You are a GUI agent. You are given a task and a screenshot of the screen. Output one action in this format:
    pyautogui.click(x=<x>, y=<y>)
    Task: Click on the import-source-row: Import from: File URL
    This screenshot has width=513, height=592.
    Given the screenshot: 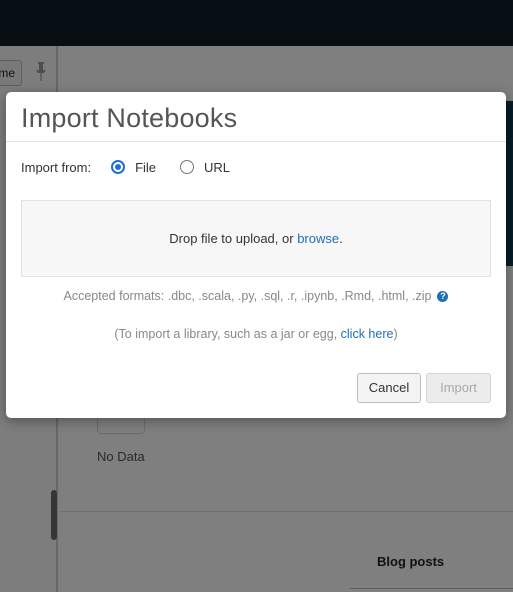 What is the action you would take?
    pyautogui.click(x=137, y=167)
    